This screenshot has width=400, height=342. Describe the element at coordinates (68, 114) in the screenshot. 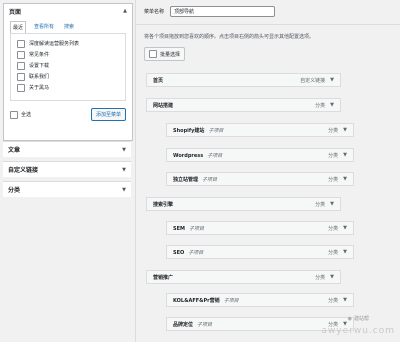

I see `pages-box-footer: 全选 添加至菜单` at that location.